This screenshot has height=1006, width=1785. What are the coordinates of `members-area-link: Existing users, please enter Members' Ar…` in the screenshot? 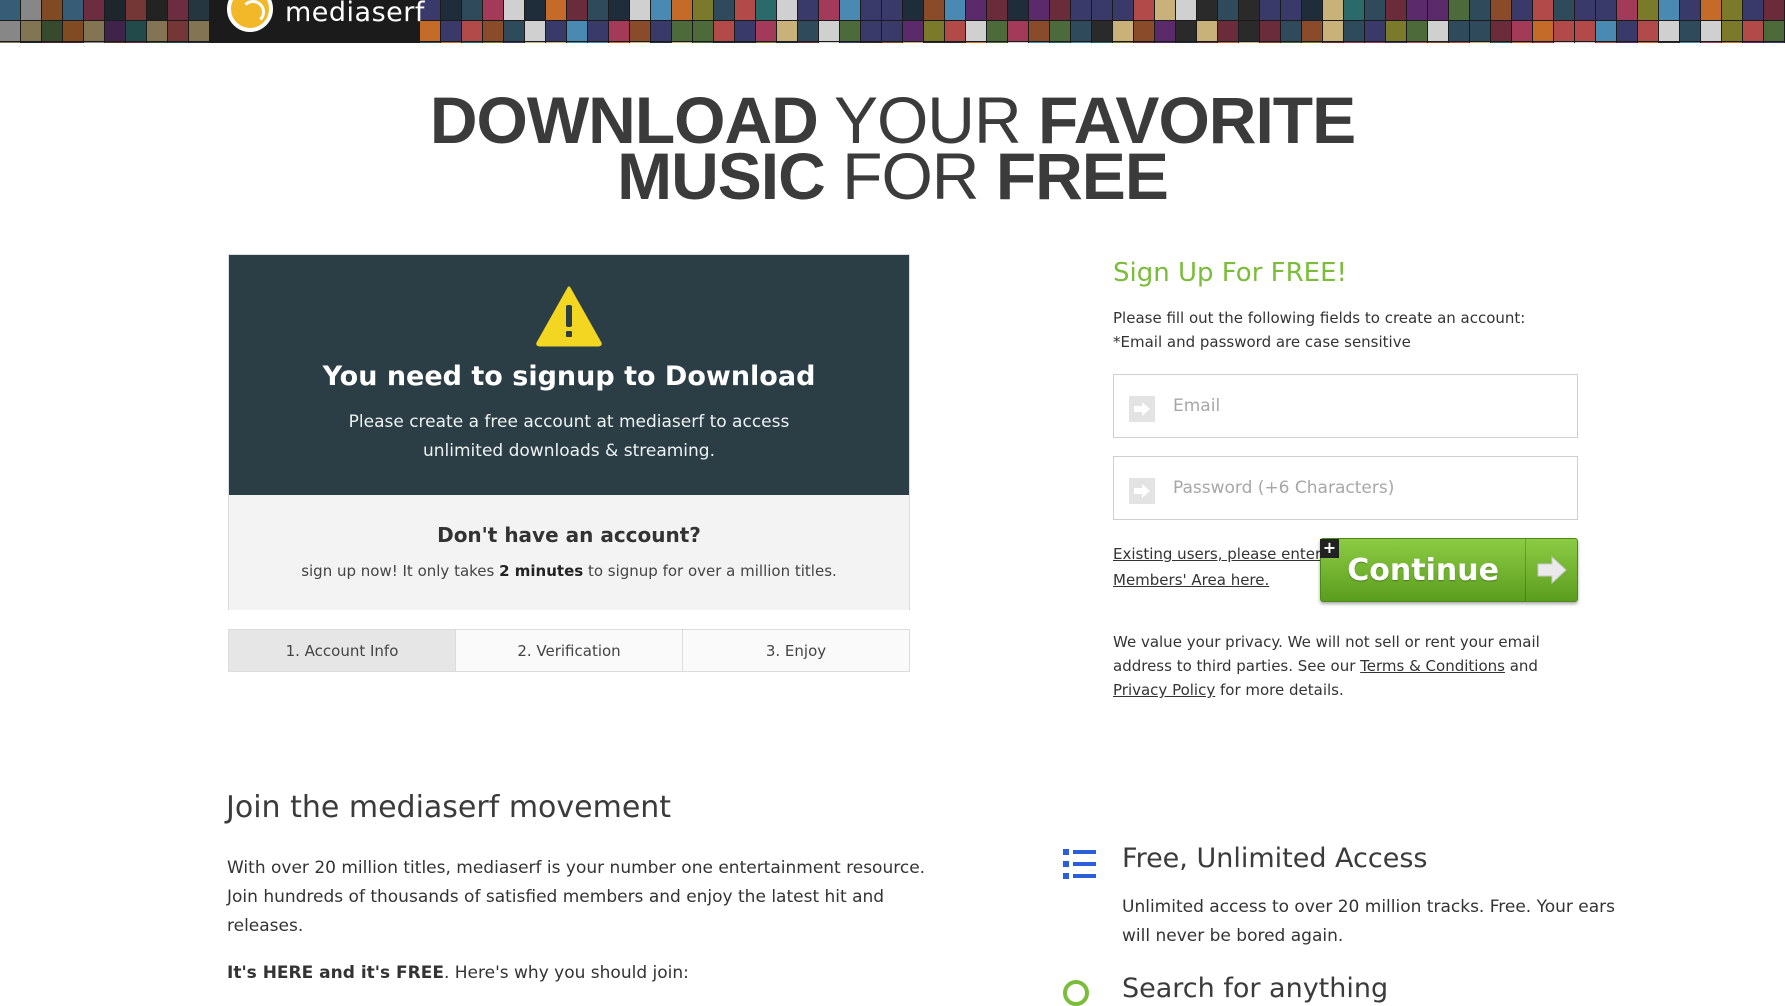 It's located at (1218, 567).